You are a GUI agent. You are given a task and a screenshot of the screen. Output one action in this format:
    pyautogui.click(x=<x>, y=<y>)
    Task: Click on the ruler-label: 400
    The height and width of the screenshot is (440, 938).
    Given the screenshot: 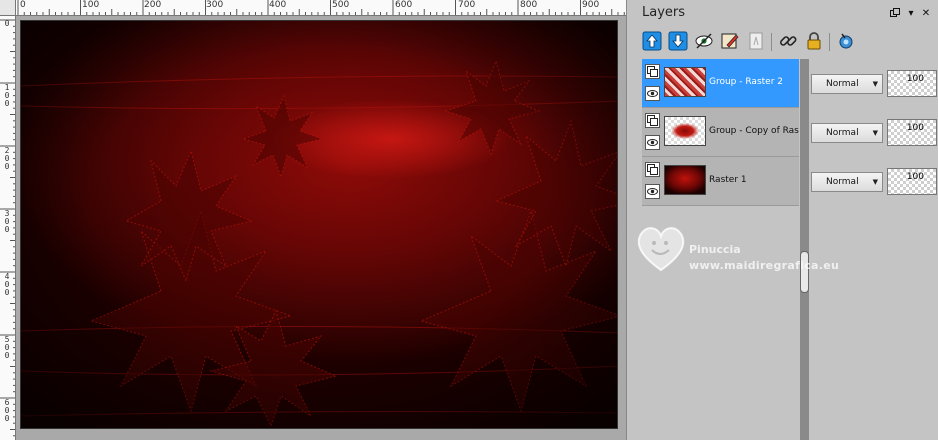 What is the action you would take?
    pyautogui.click(x=278, y=5)
    